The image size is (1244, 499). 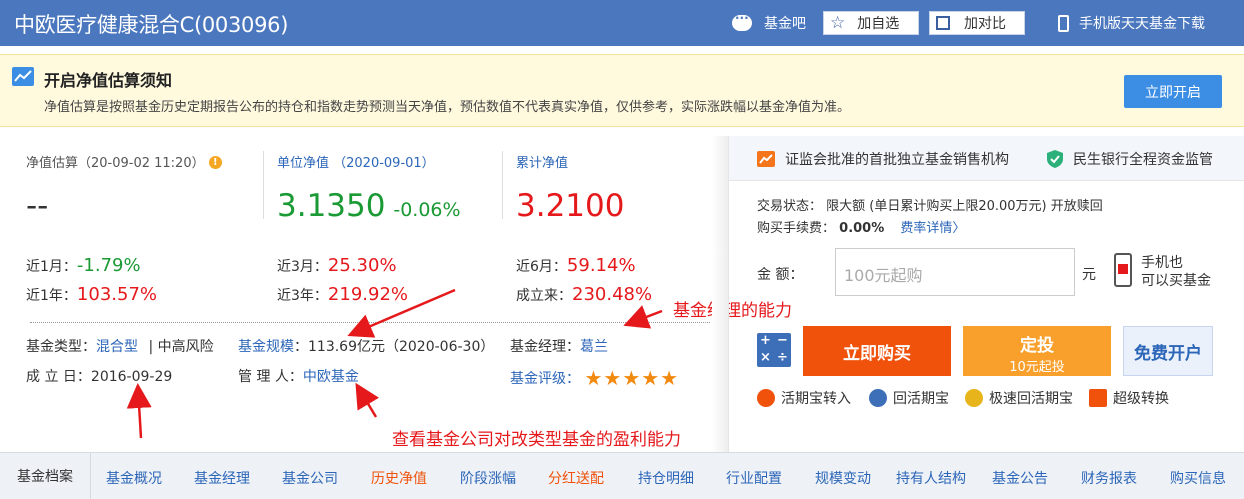 I want to click on perf-since-inception: 成立来：230.48%, so click(x=584, y=294).